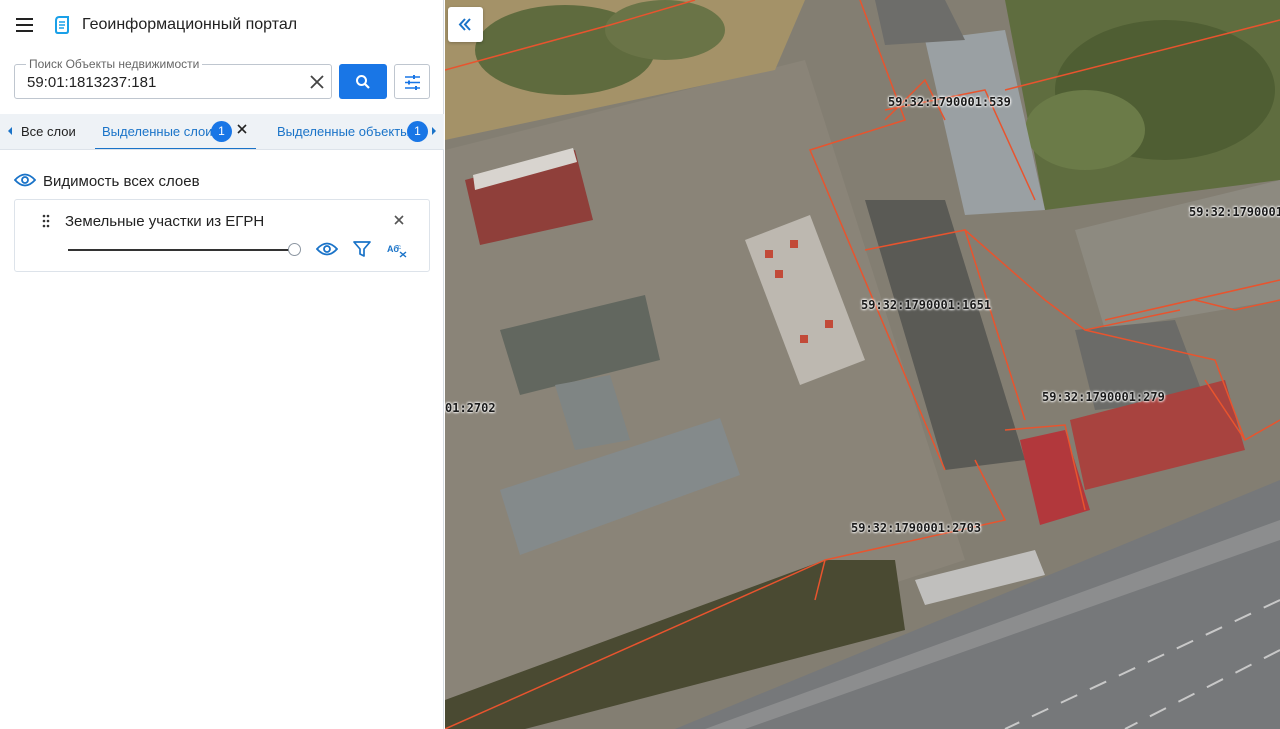 This screenshot has height=729, width=1280. I want to click on menu-icon, so click(25, 25).